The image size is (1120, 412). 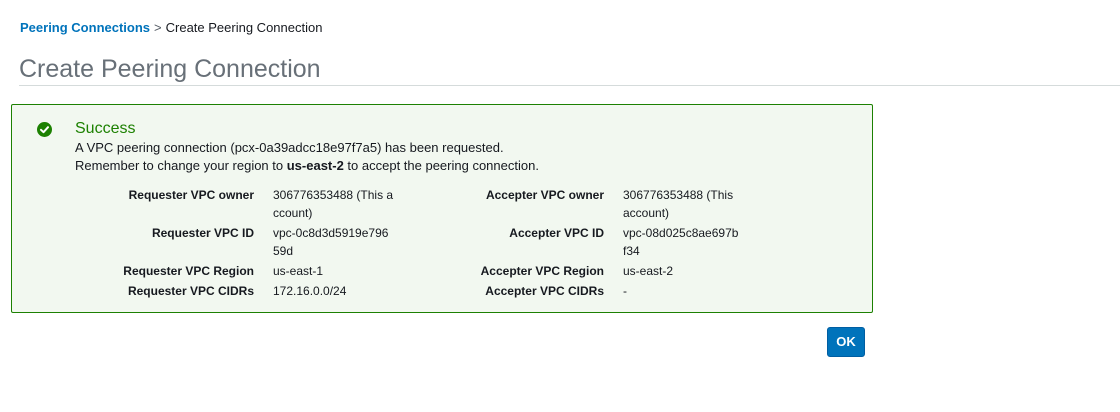 I want to click on accepter-id-label: Accepter VPC ID, so click(x=556, y=233).